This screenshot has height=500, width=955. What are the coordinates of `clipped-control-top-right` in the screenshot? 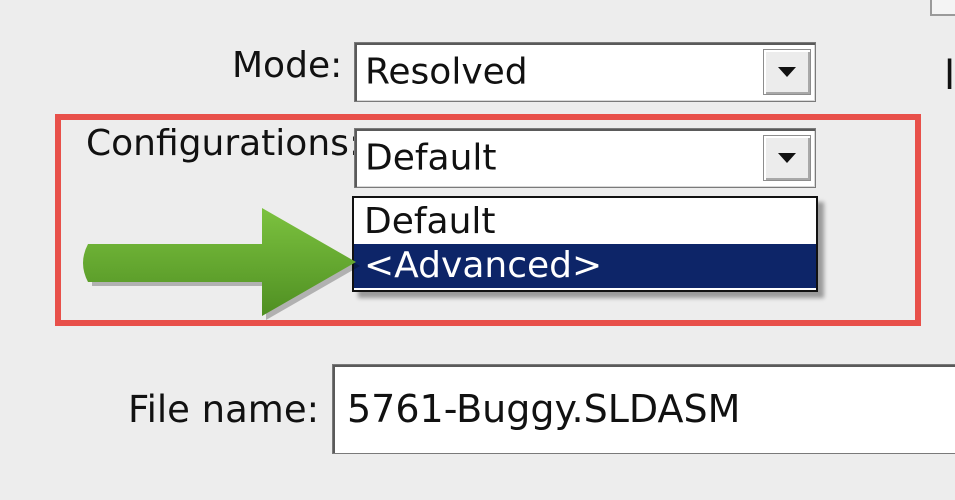 It's located at (942, 8).